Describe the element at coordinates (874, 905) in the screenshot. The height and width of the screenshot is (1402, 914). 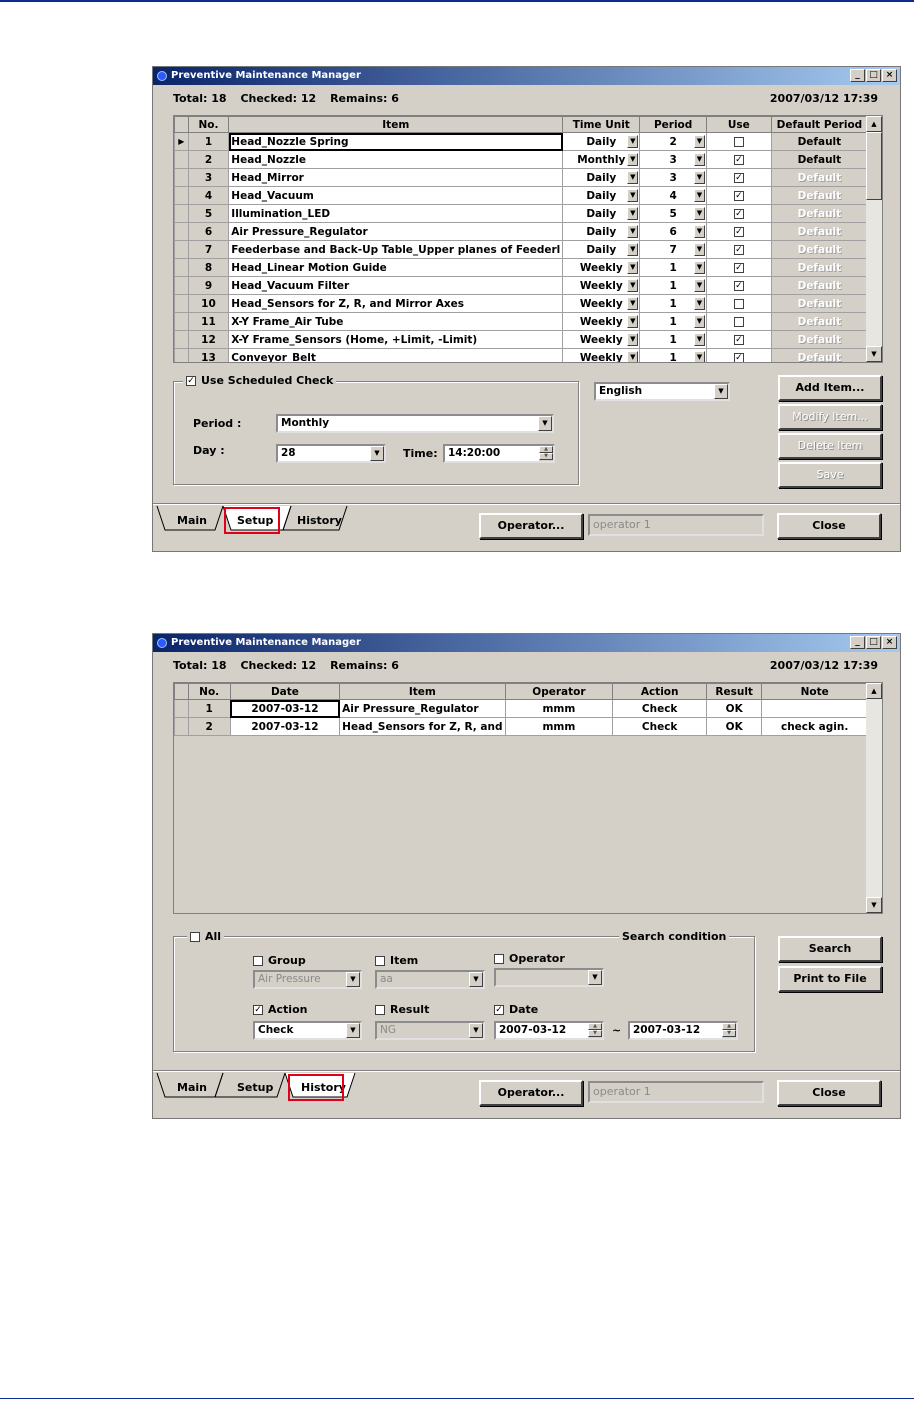
I see `scroll-down-icon: ▼` at that location.